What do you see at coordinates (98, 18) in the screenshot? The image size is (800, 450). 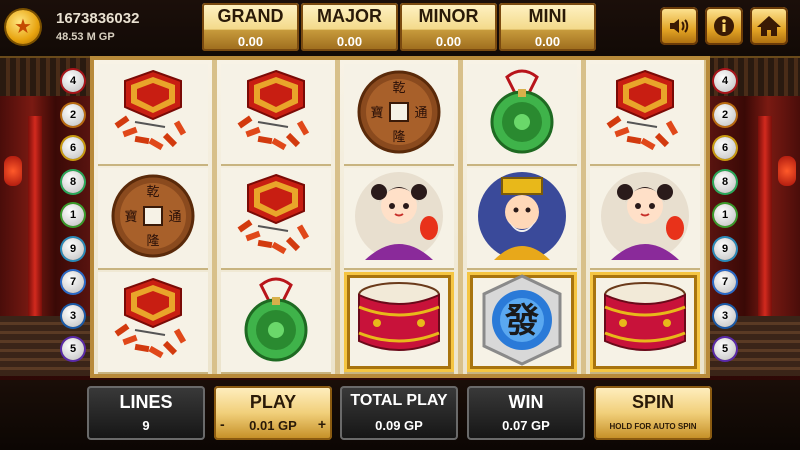 I see `account-id: 1673836032` at bounding box center [98, 18].